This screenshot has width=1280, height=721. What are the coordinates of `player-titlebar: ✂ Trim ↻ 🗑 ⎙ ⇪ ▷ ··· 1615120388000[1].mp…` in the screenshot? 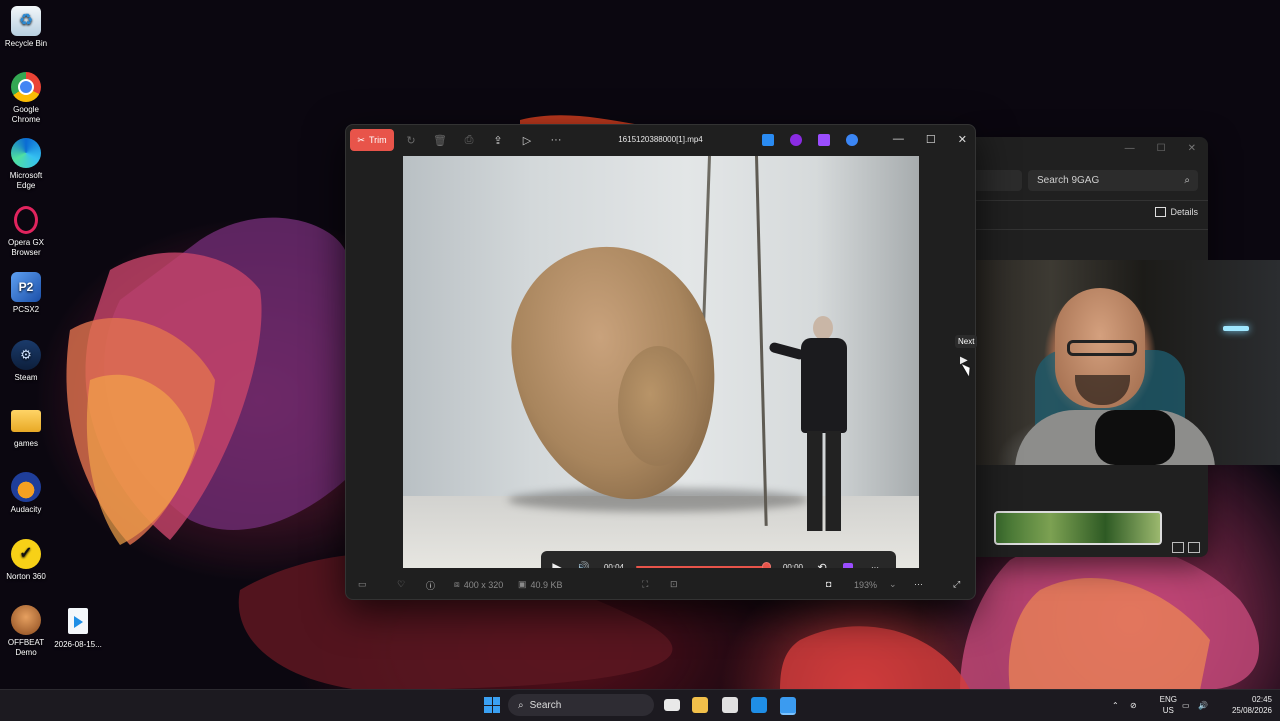 It's located at (660, 140).